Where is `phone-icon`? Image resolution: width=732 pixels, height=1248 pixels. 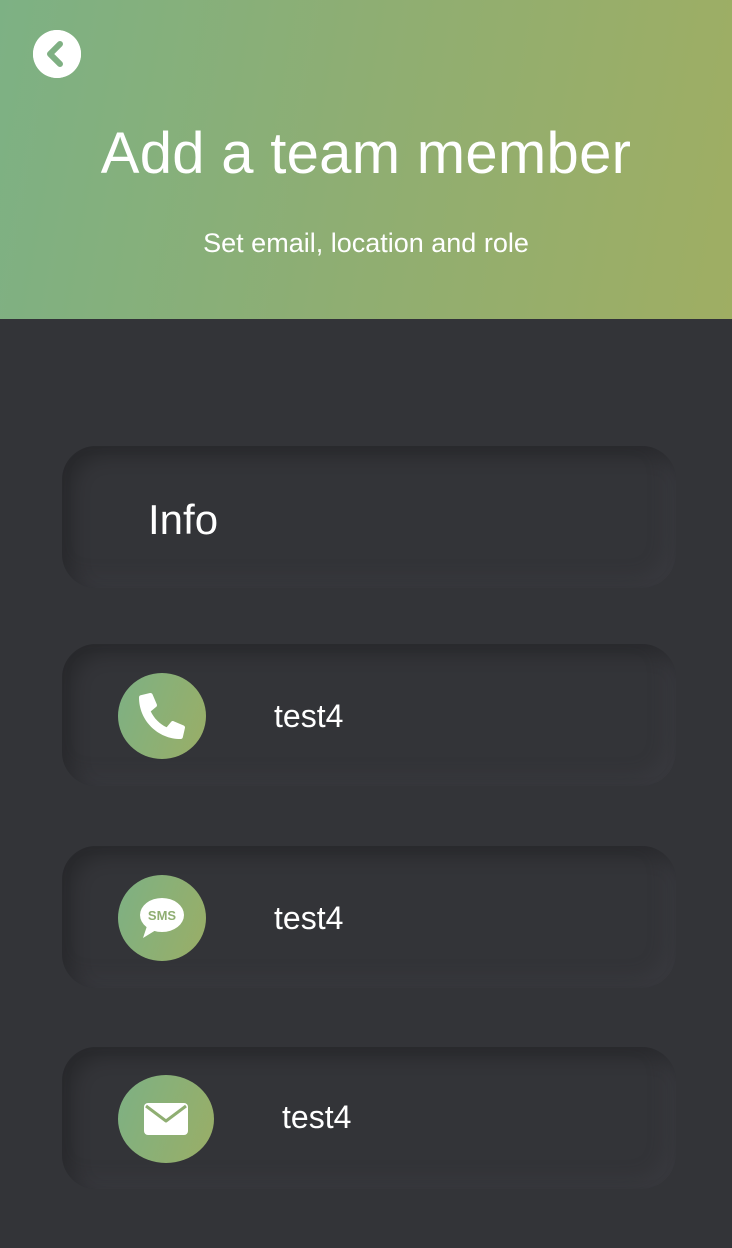 phone-icon is located at coordinates (162, 716).